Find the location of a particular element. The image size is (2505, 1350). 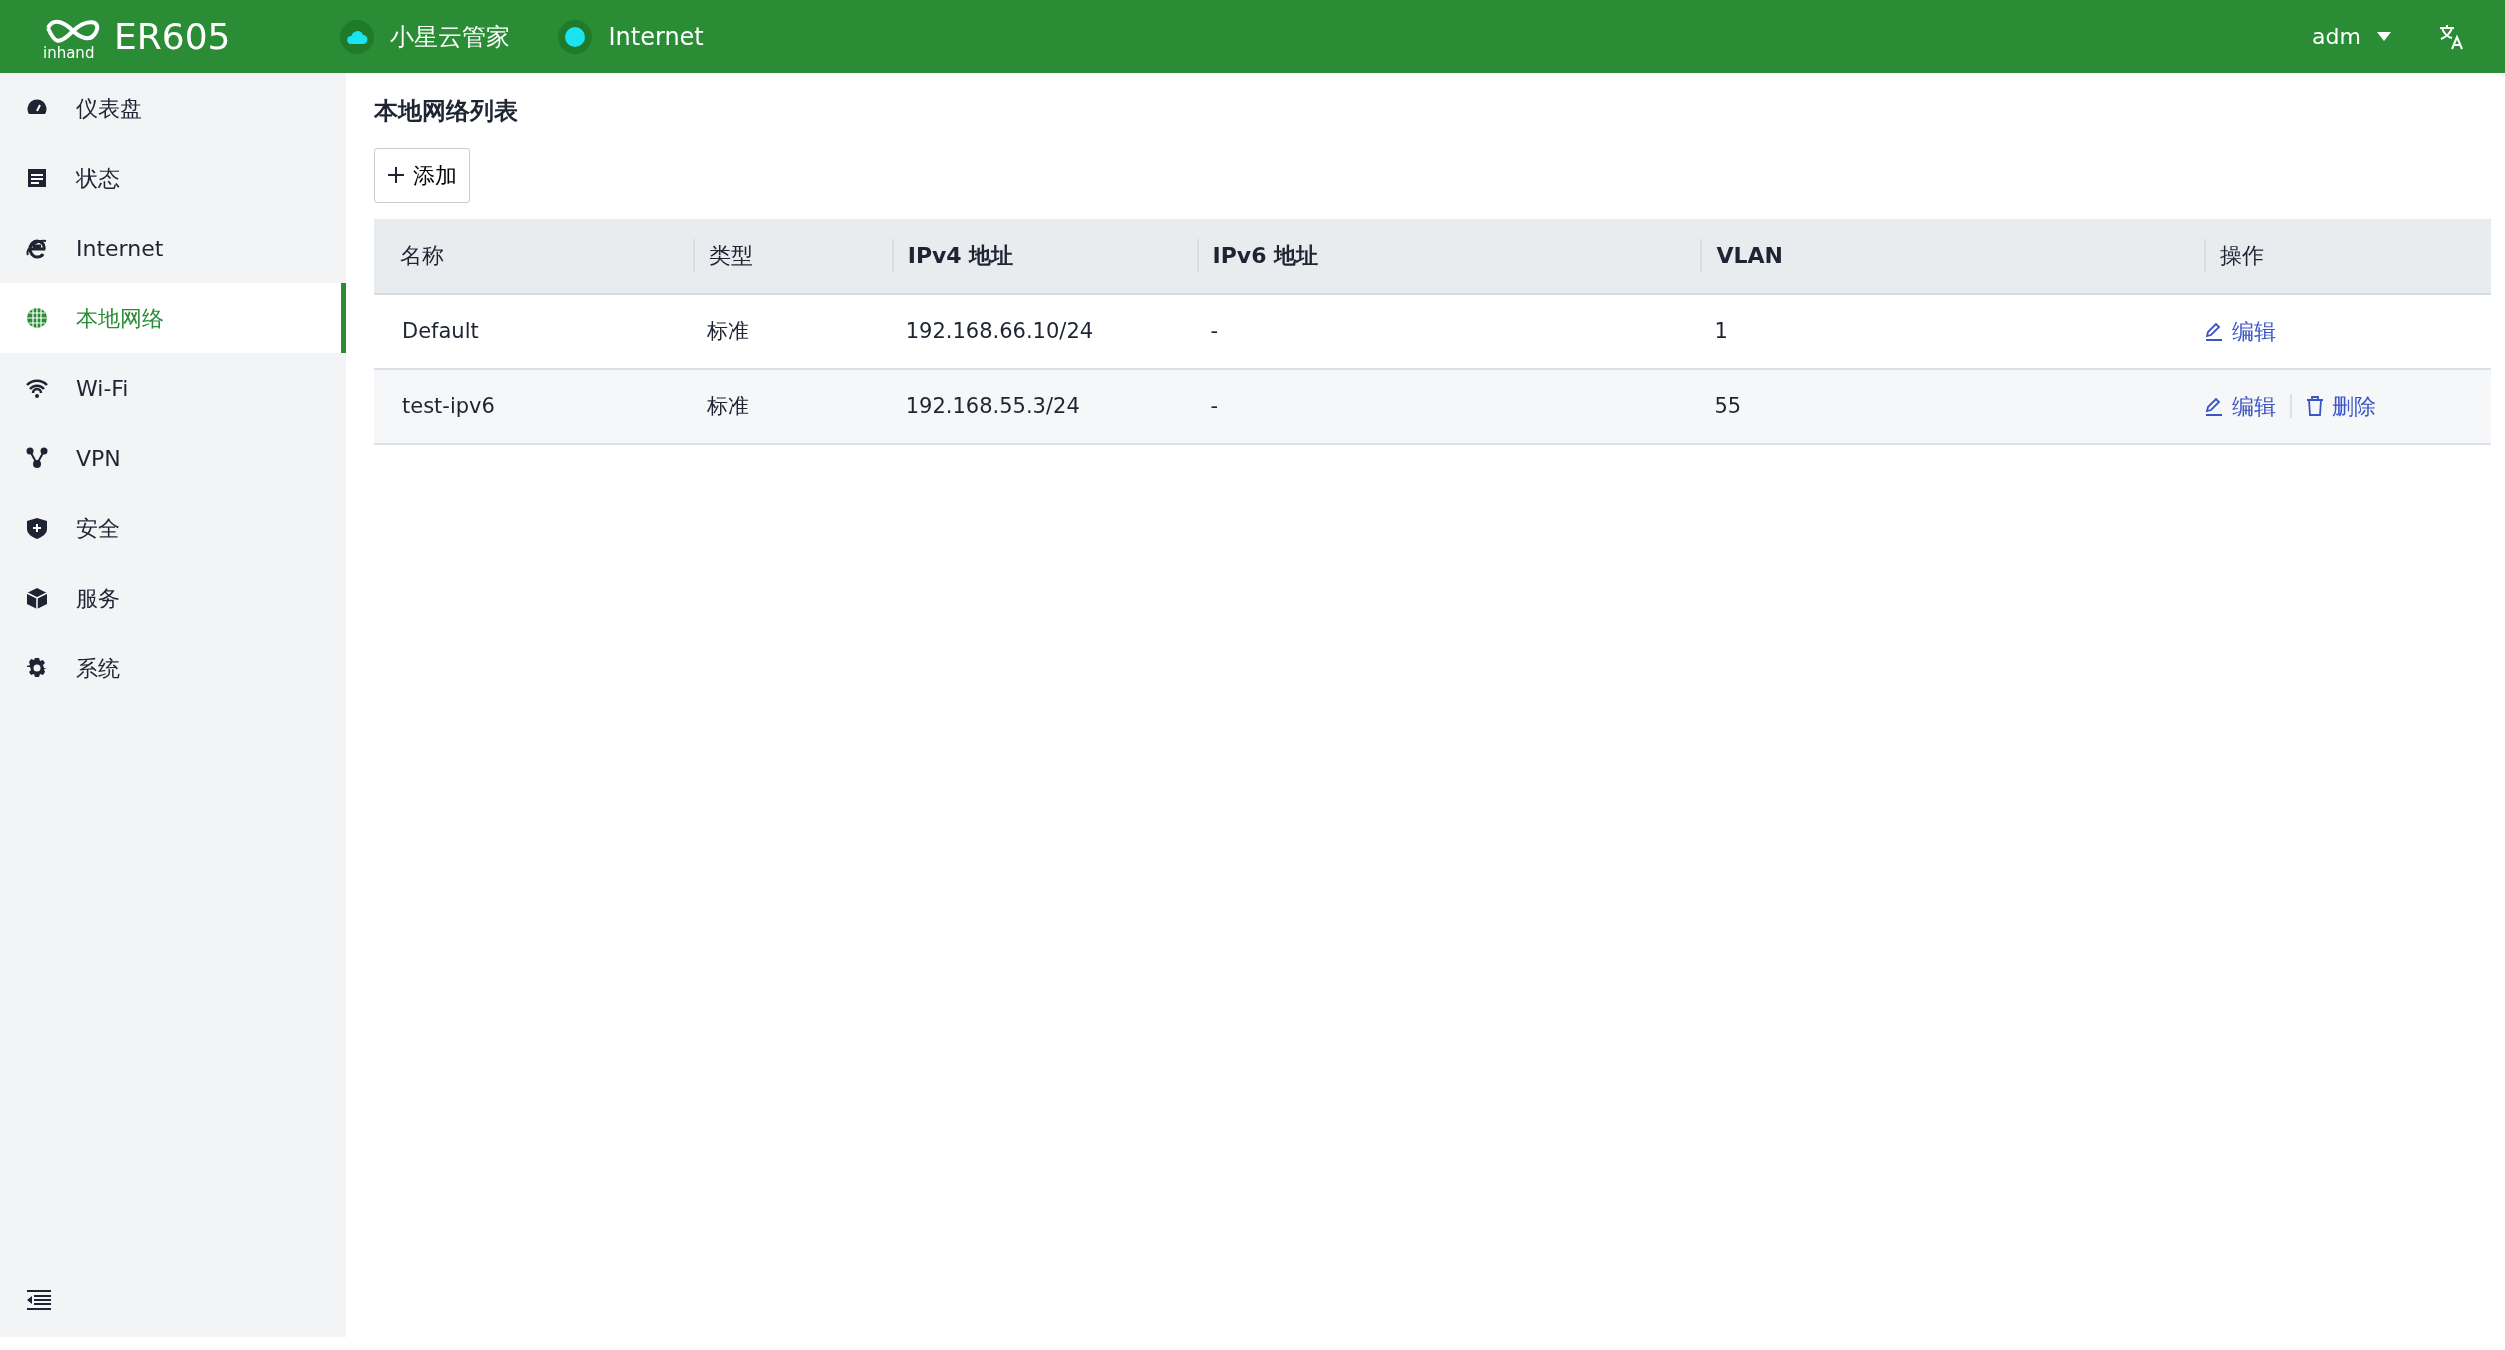

sidebar-item: 本地网络 is located at coordinates (173, 318).